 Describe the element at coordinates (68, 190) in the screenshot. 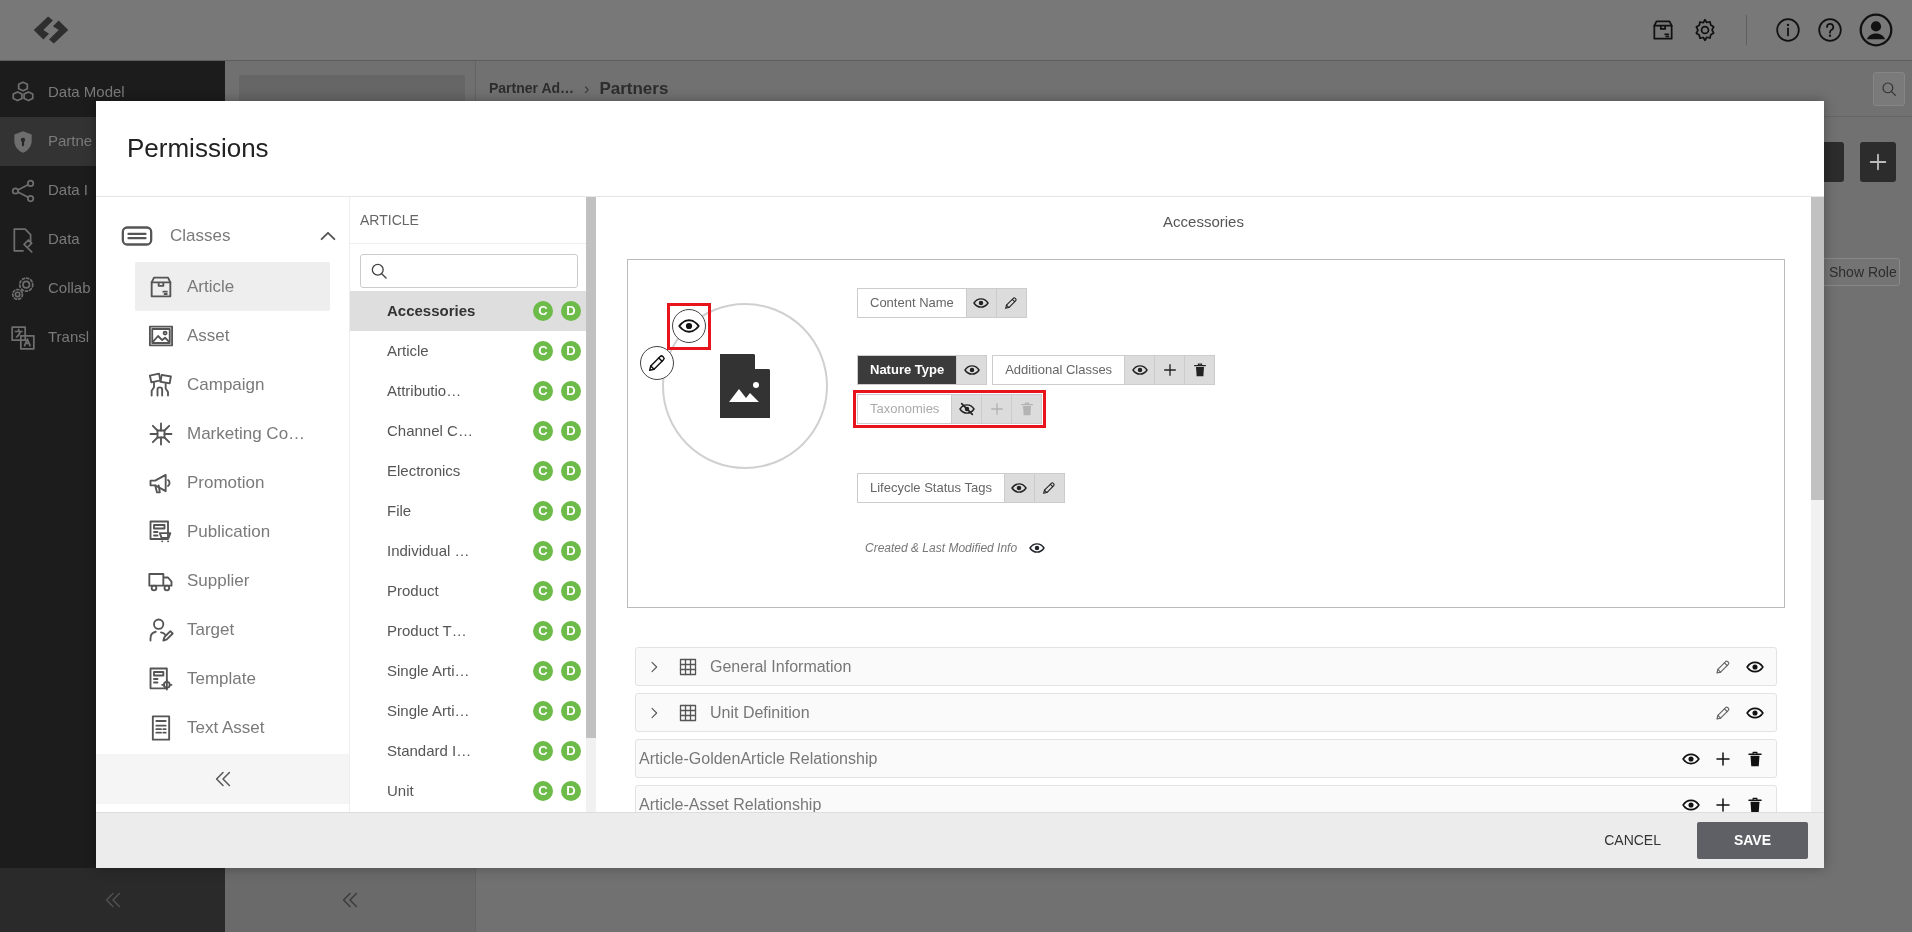

I see `sidebar-item-label: Data I` at that location.